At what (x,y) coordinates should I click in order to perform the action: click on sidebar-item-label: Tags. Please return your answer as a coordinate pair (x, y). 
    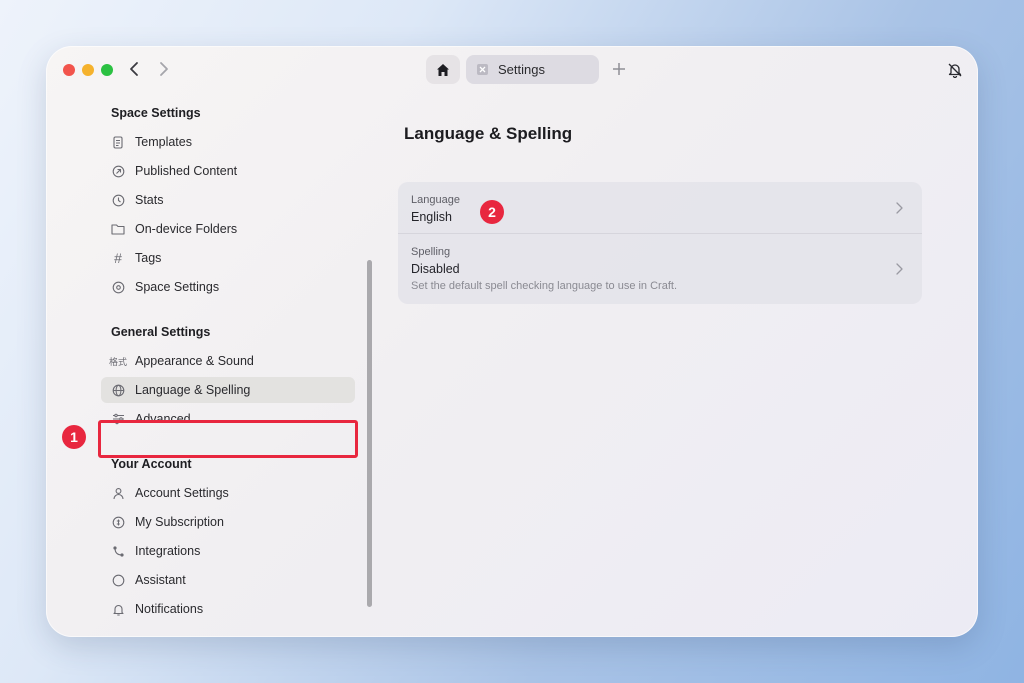
    Looking at the image, I should click on (148, 258).